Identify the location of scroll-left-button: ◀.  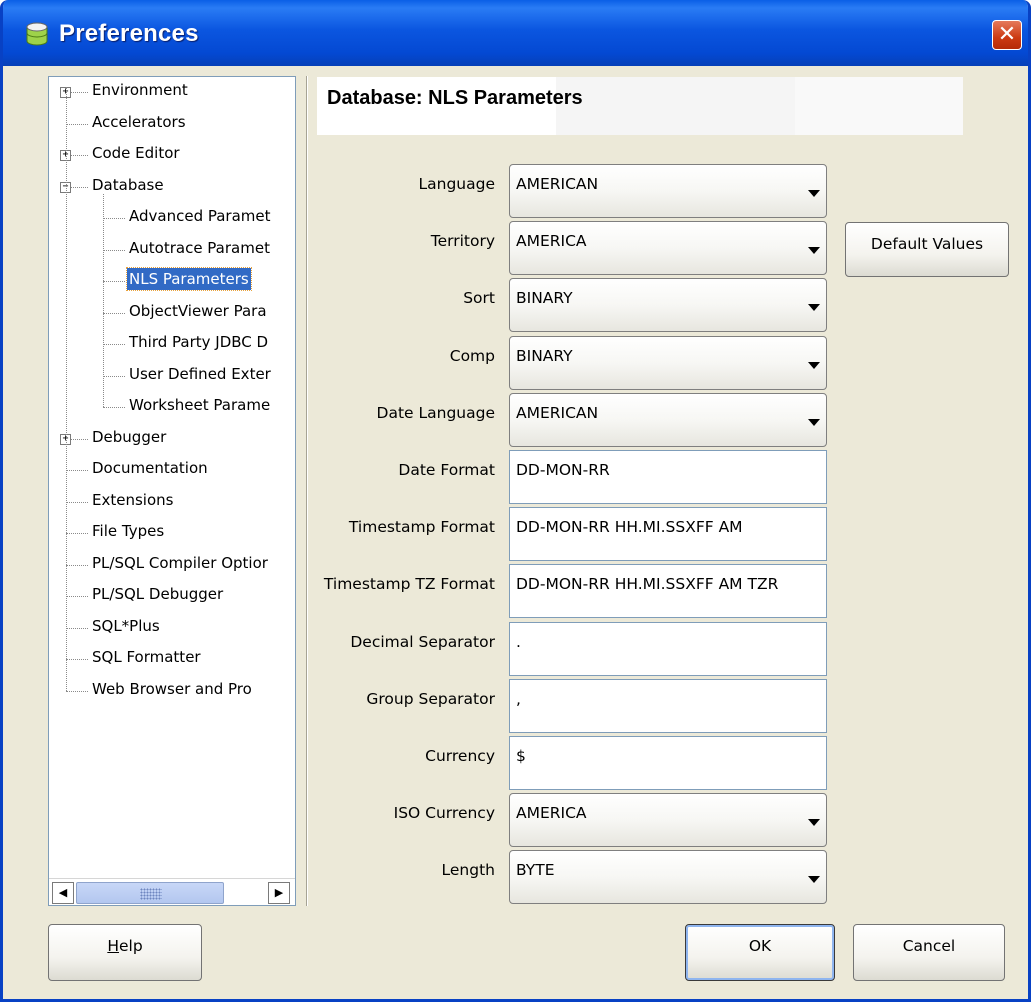
(63, 893).